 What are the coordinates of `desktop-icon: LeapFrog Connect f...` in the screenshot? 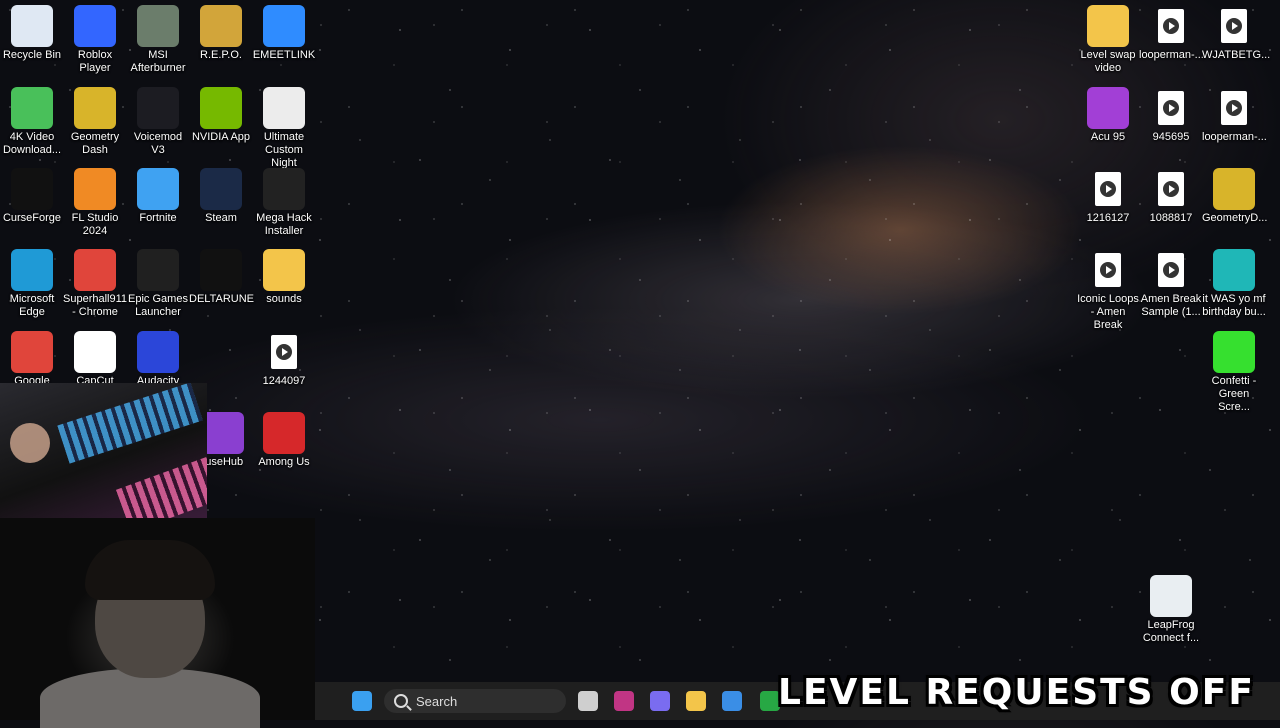 It's located at (1171, 613).